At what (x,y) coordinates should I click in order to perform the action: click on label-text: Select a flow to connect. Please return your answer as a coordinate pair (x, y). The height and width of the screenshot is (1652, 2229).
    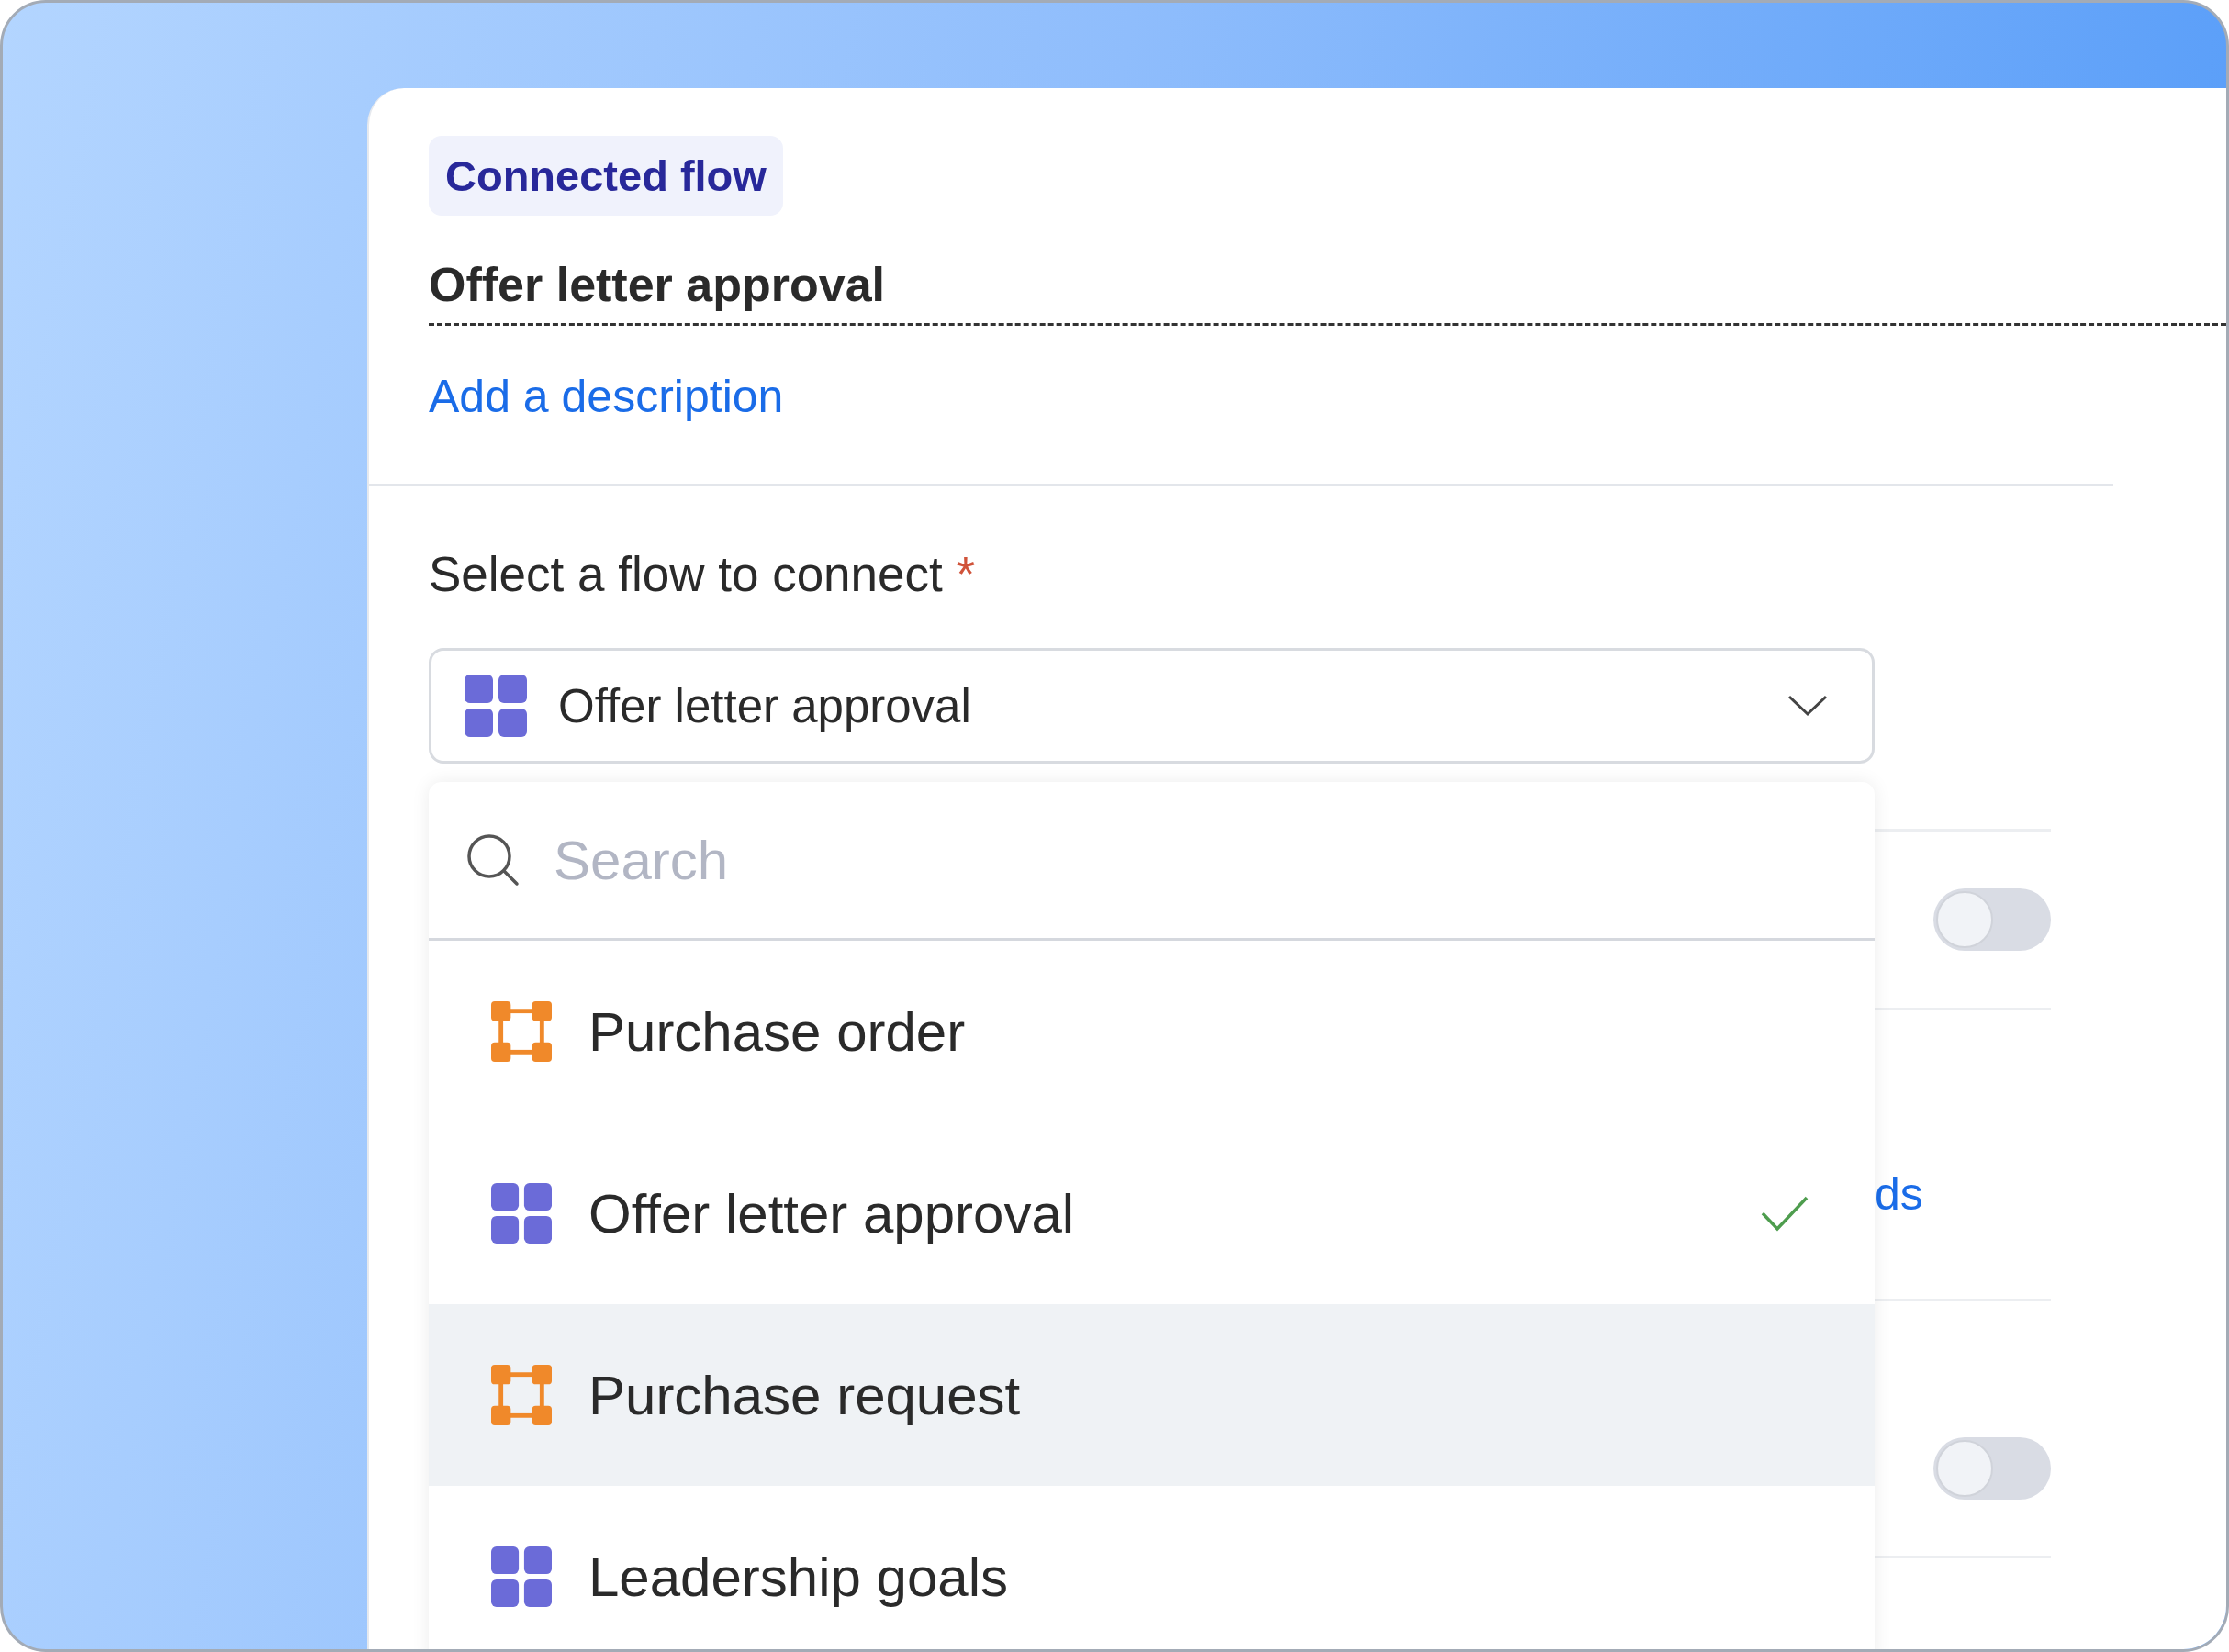
    Looking at the image, I should click on (686, 574).